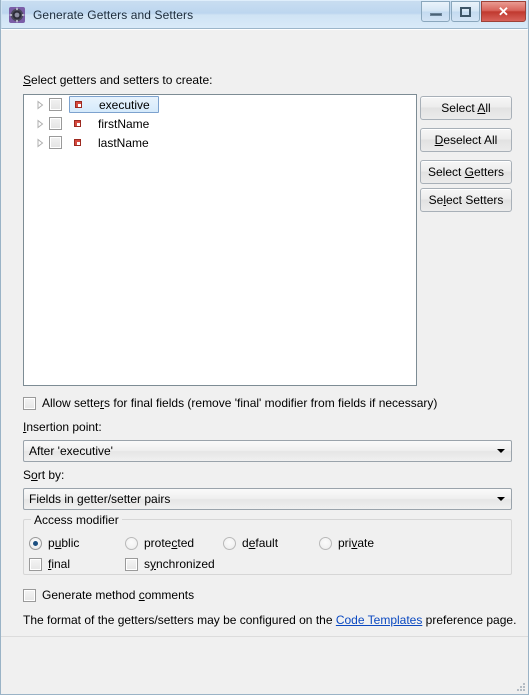 Image resolution: width=529 pixels, height=695 pixels. Describe the element at coordinates (124, 123) in the screenshot. I see `list-item: firstName` at that location.